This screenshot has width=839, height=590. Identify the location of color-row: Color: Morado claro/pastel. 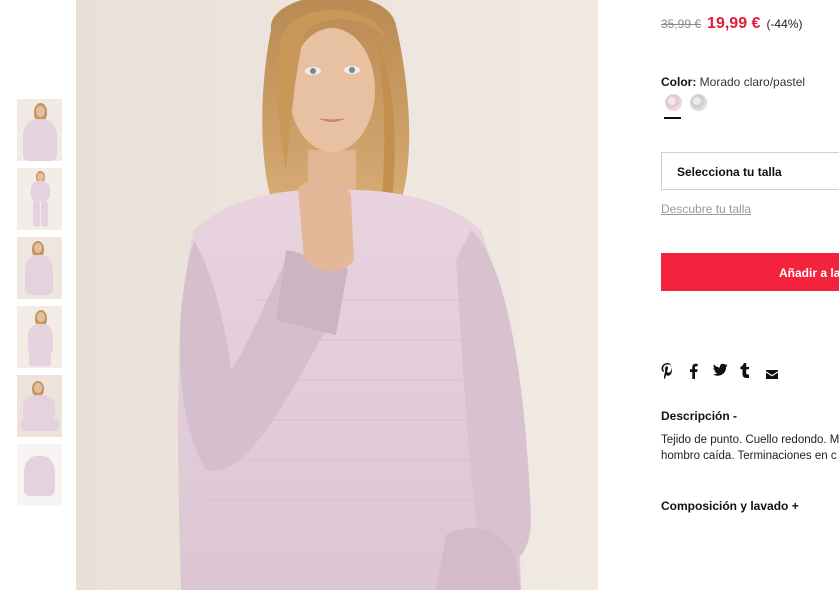
(733, 82).